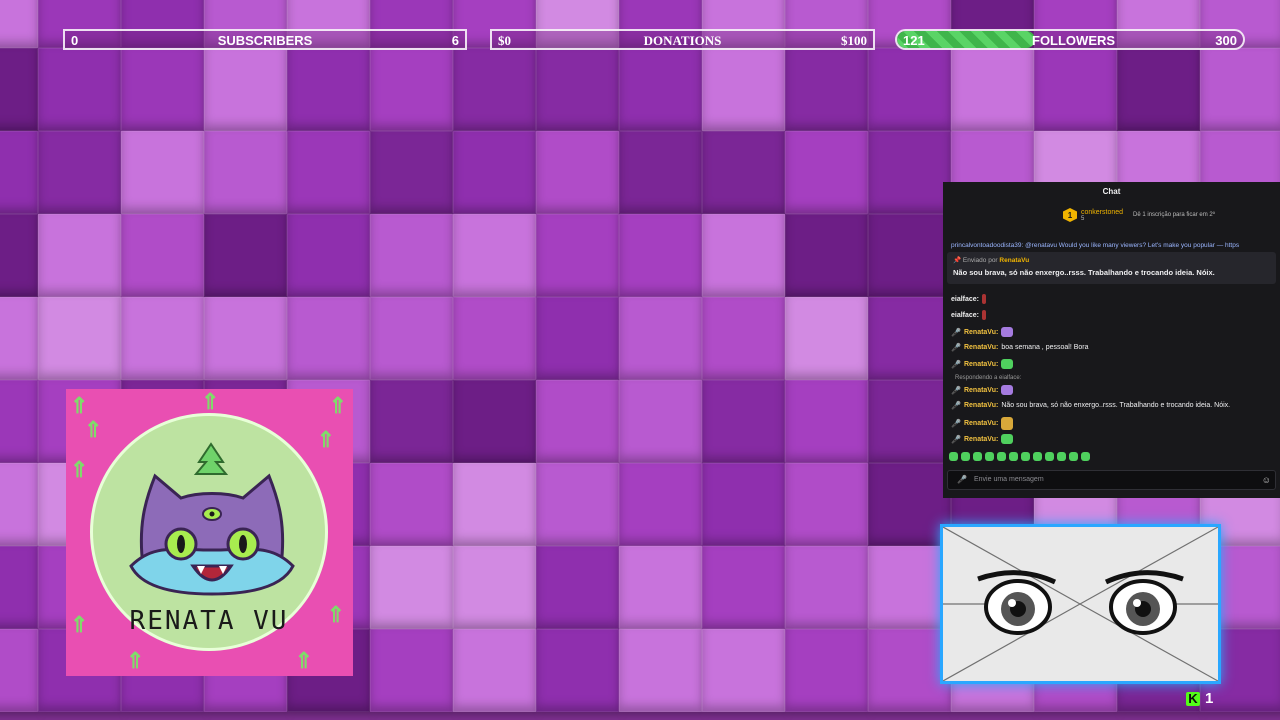 This screenshot has width=1280, height=720. I want to click on pin-icon: 📌, so click(957, 260).